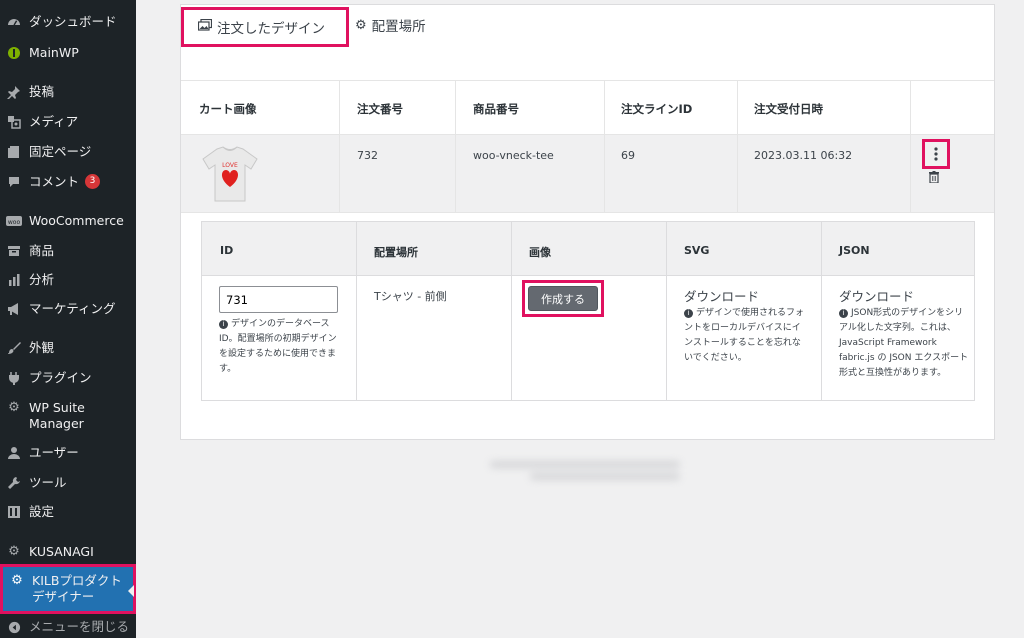 The image size is (1024, 638). I want to click on sidebar-item-label: 投稿, so click(42, 91).